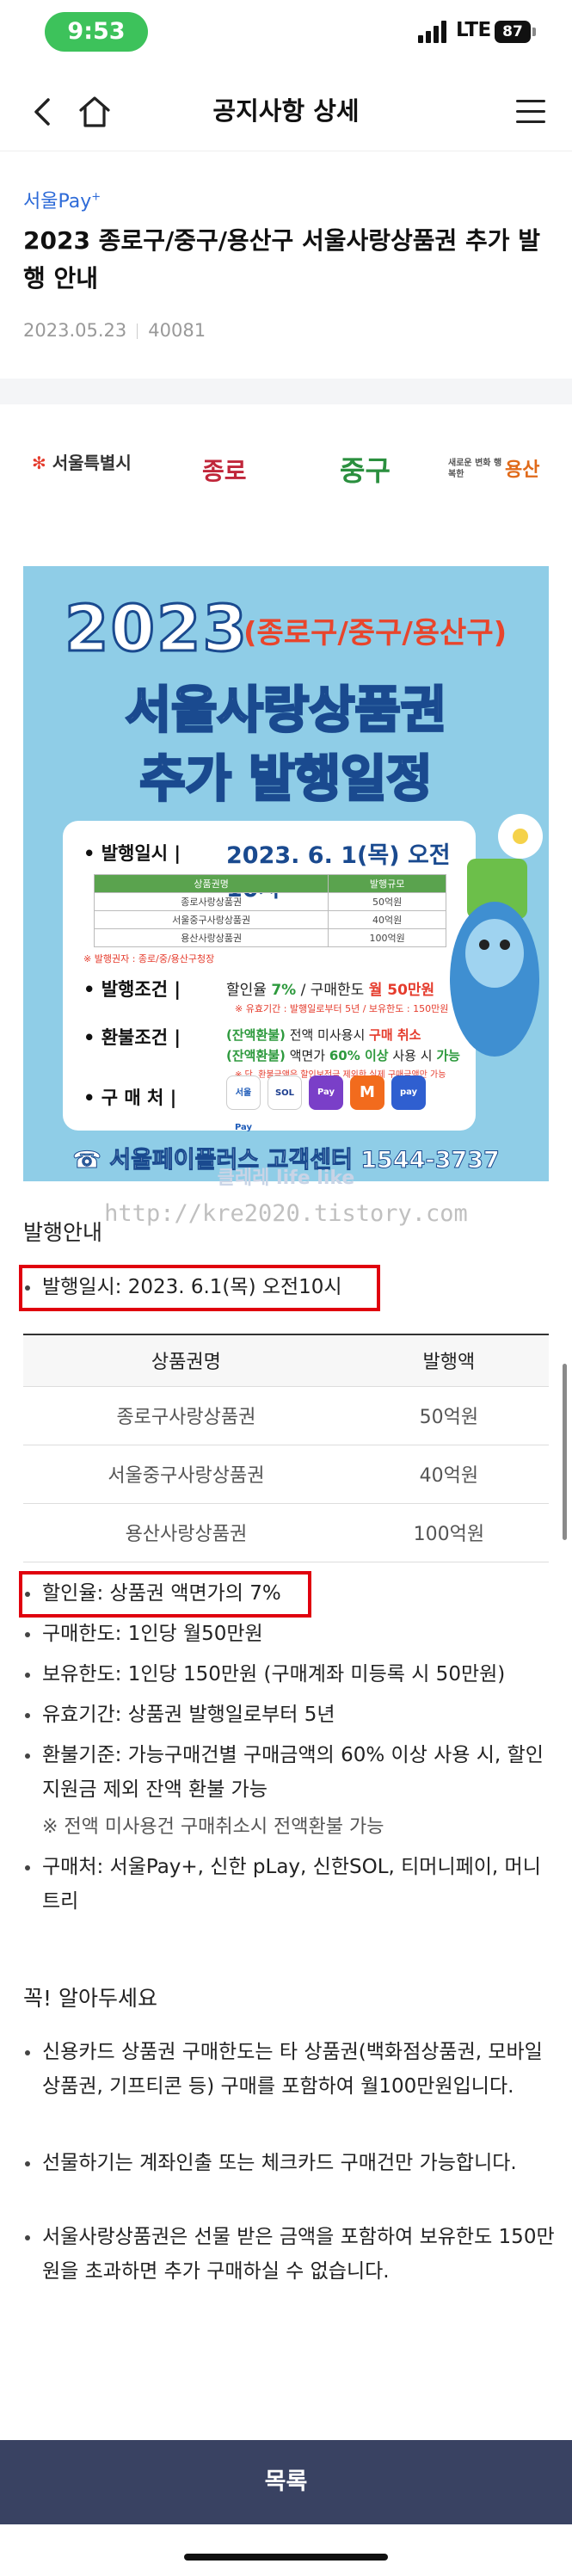 This screenshot has width=572, height=2576. Describe the element at coordinates (286, 392) in the screenshot. I see `section-divider` at that location.